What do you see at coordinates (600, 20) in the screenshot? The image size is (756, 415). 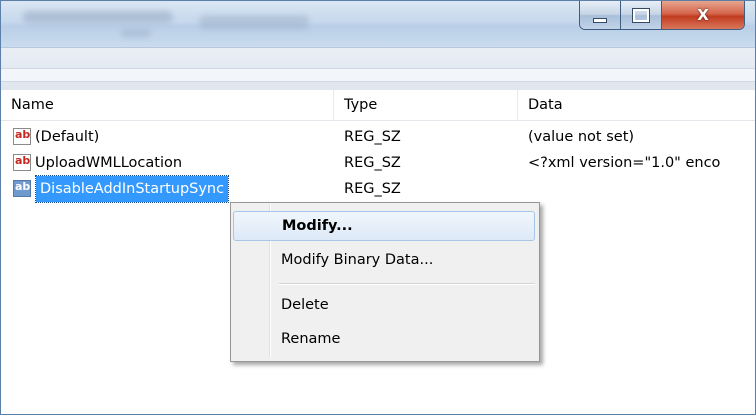 I see `minimize-icon` at bounding box center [600, 20].